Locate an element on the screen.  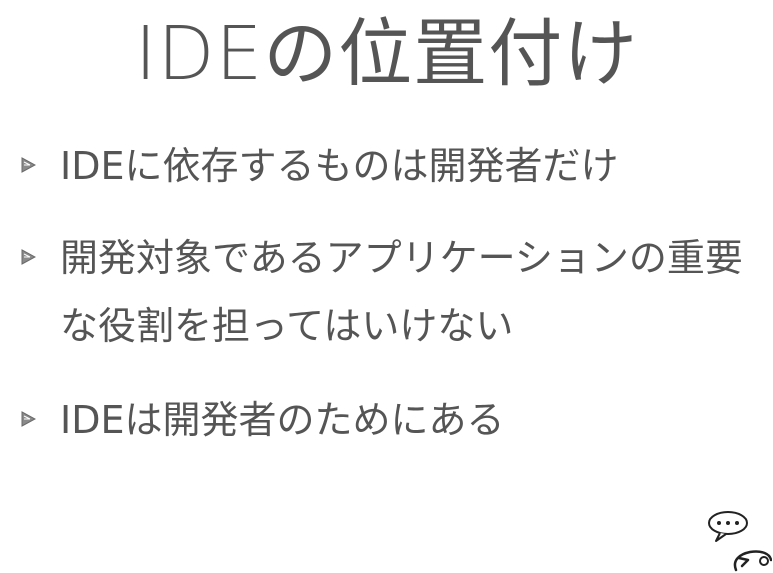
bullet-item: IDEに依存するものは開発者だけ is located at coordinates (381, 166).